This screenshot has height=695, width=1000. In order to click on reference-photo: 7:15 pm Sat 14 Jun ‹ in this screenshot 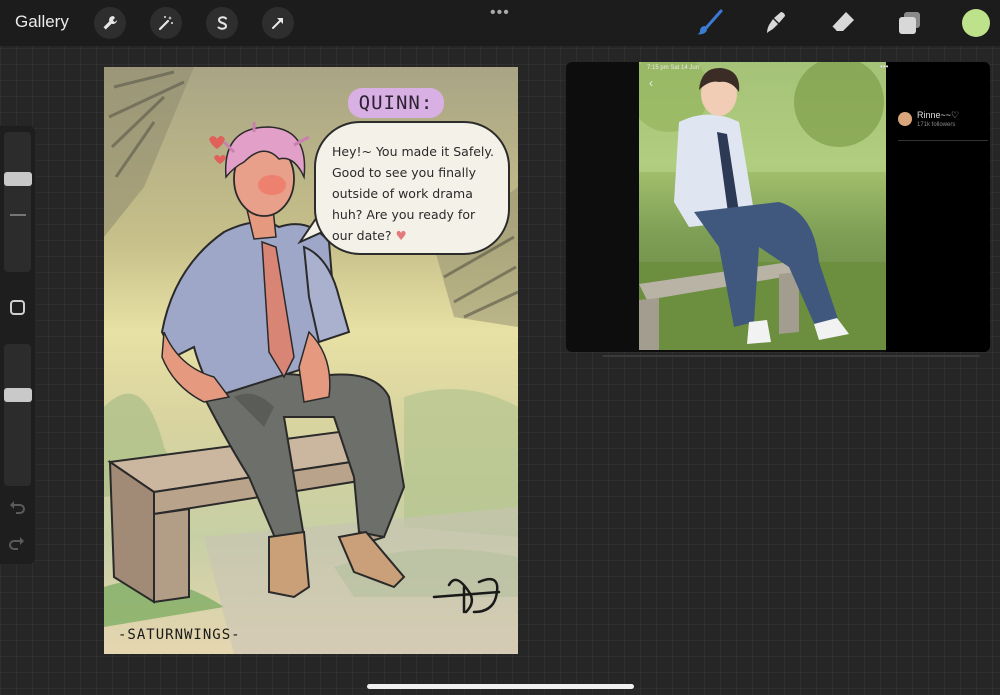, I will do `click(762, 206)`.